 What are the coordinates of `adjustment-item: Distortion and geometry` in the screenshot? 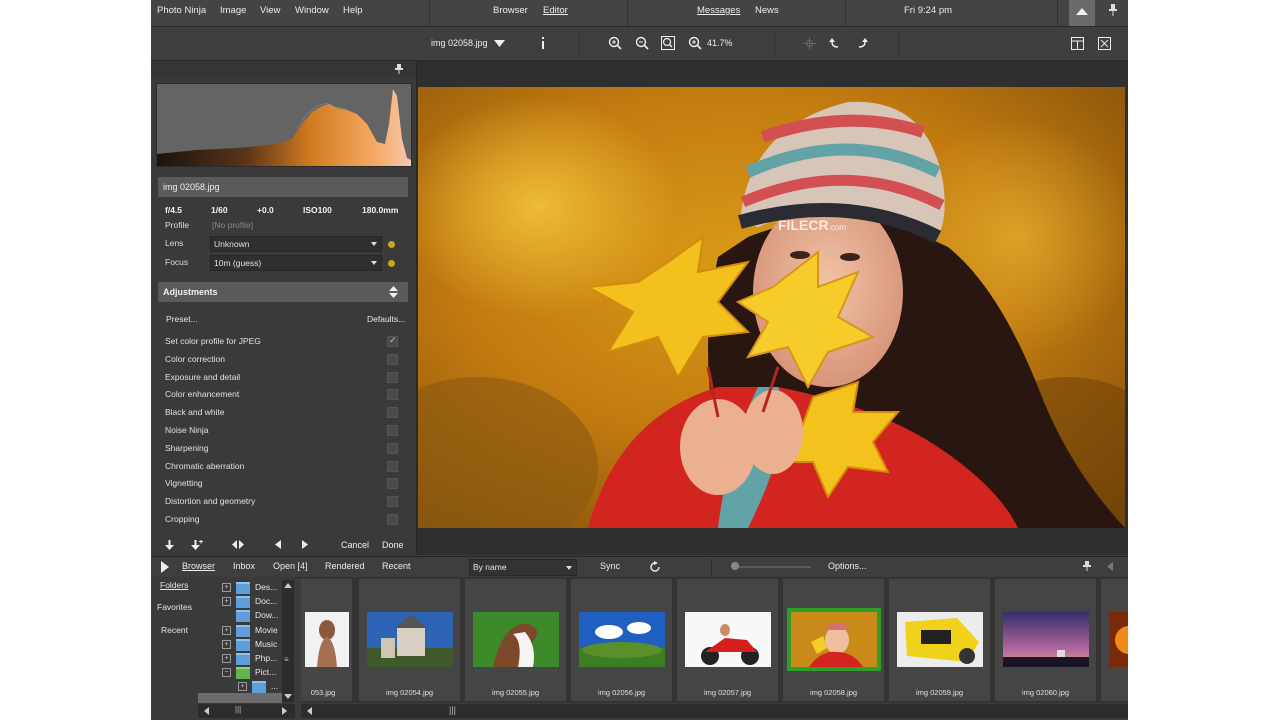 It's located at (282, 502).